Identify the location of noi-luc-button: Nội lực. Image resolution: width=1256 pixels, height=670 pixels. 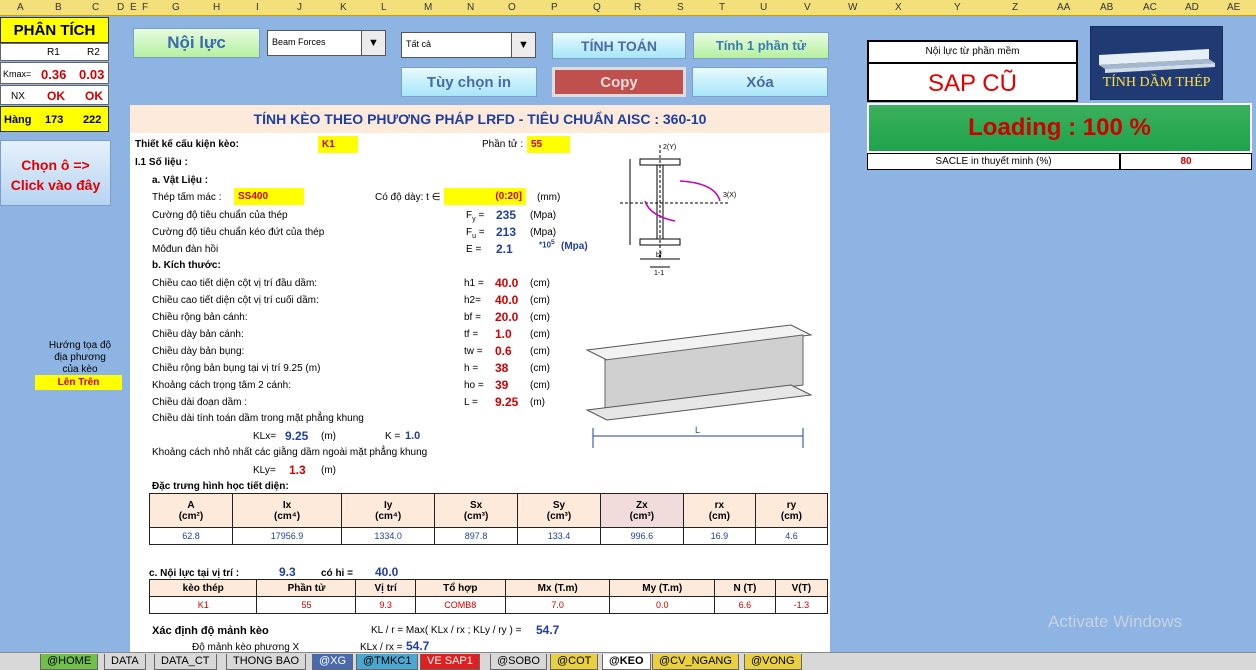
(196, 43).